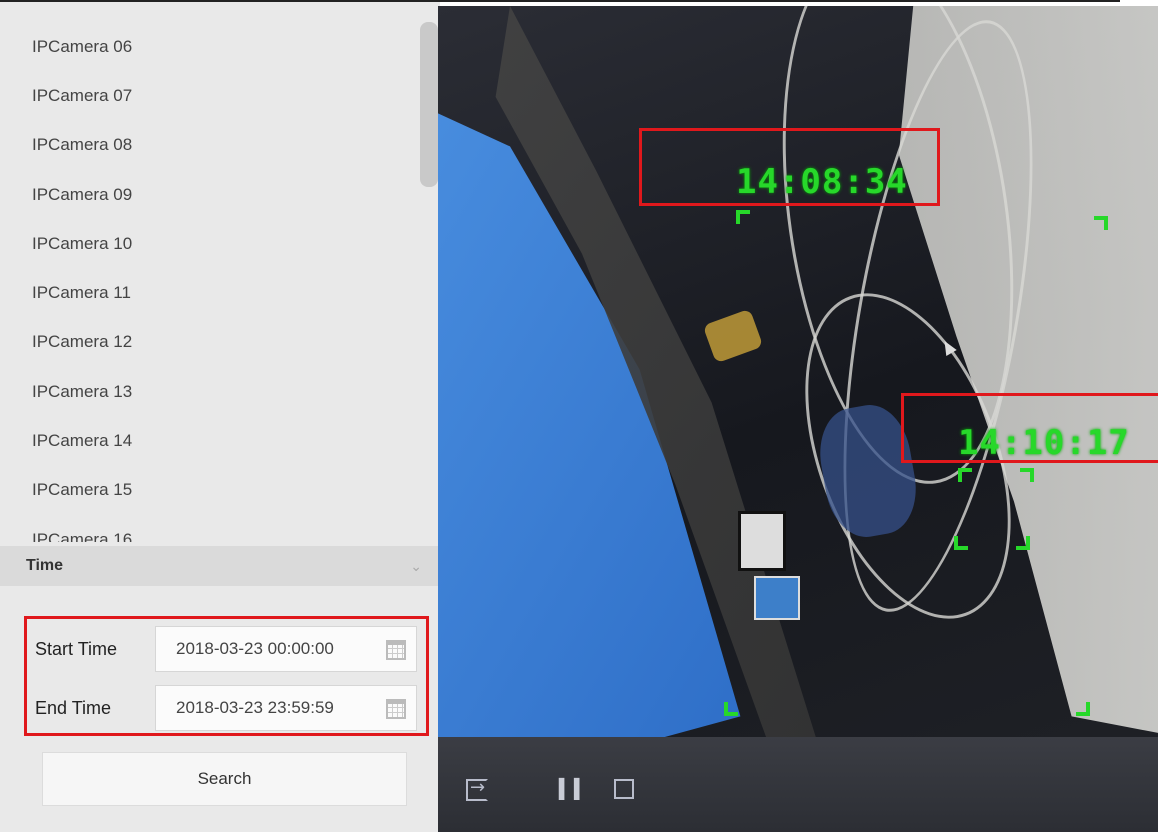 The image size is (1158, 832). What do you see at coordinates (220, 528) in the screenshot?
I see `list-item: IPCamera 16` at bounding box center [220, 528].